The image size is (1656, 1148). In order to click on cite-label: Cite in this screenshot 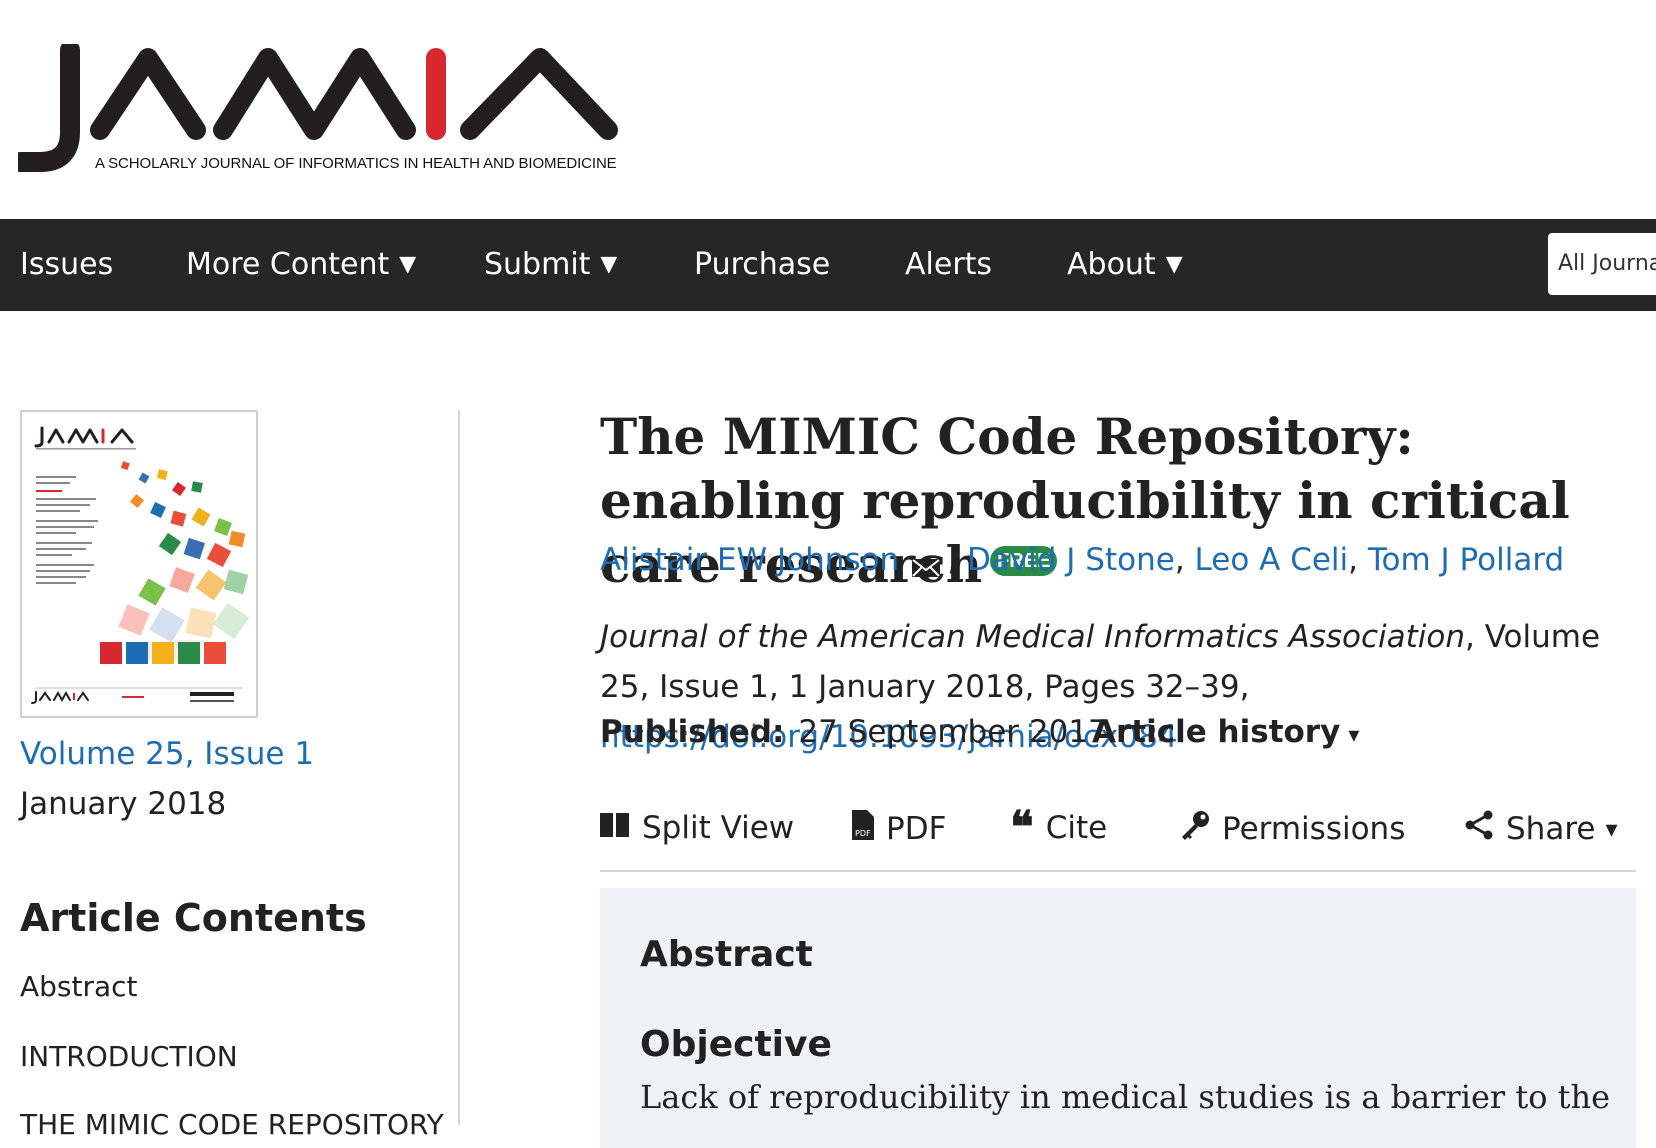, I will do `click(1076, 828)`.